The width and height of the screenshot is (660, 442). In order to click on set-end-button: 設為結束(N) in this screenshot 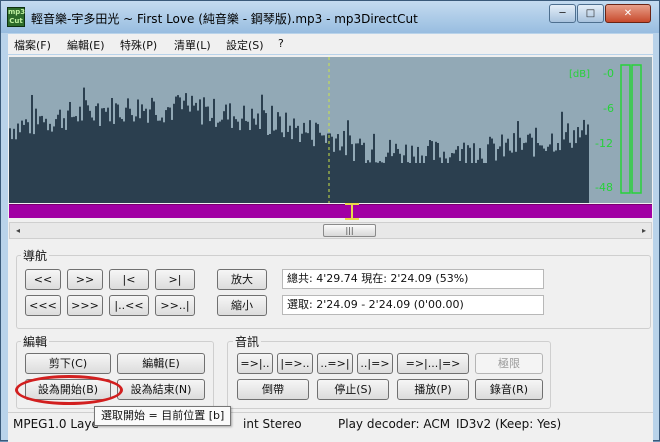, I will do `click(161, 389)`.